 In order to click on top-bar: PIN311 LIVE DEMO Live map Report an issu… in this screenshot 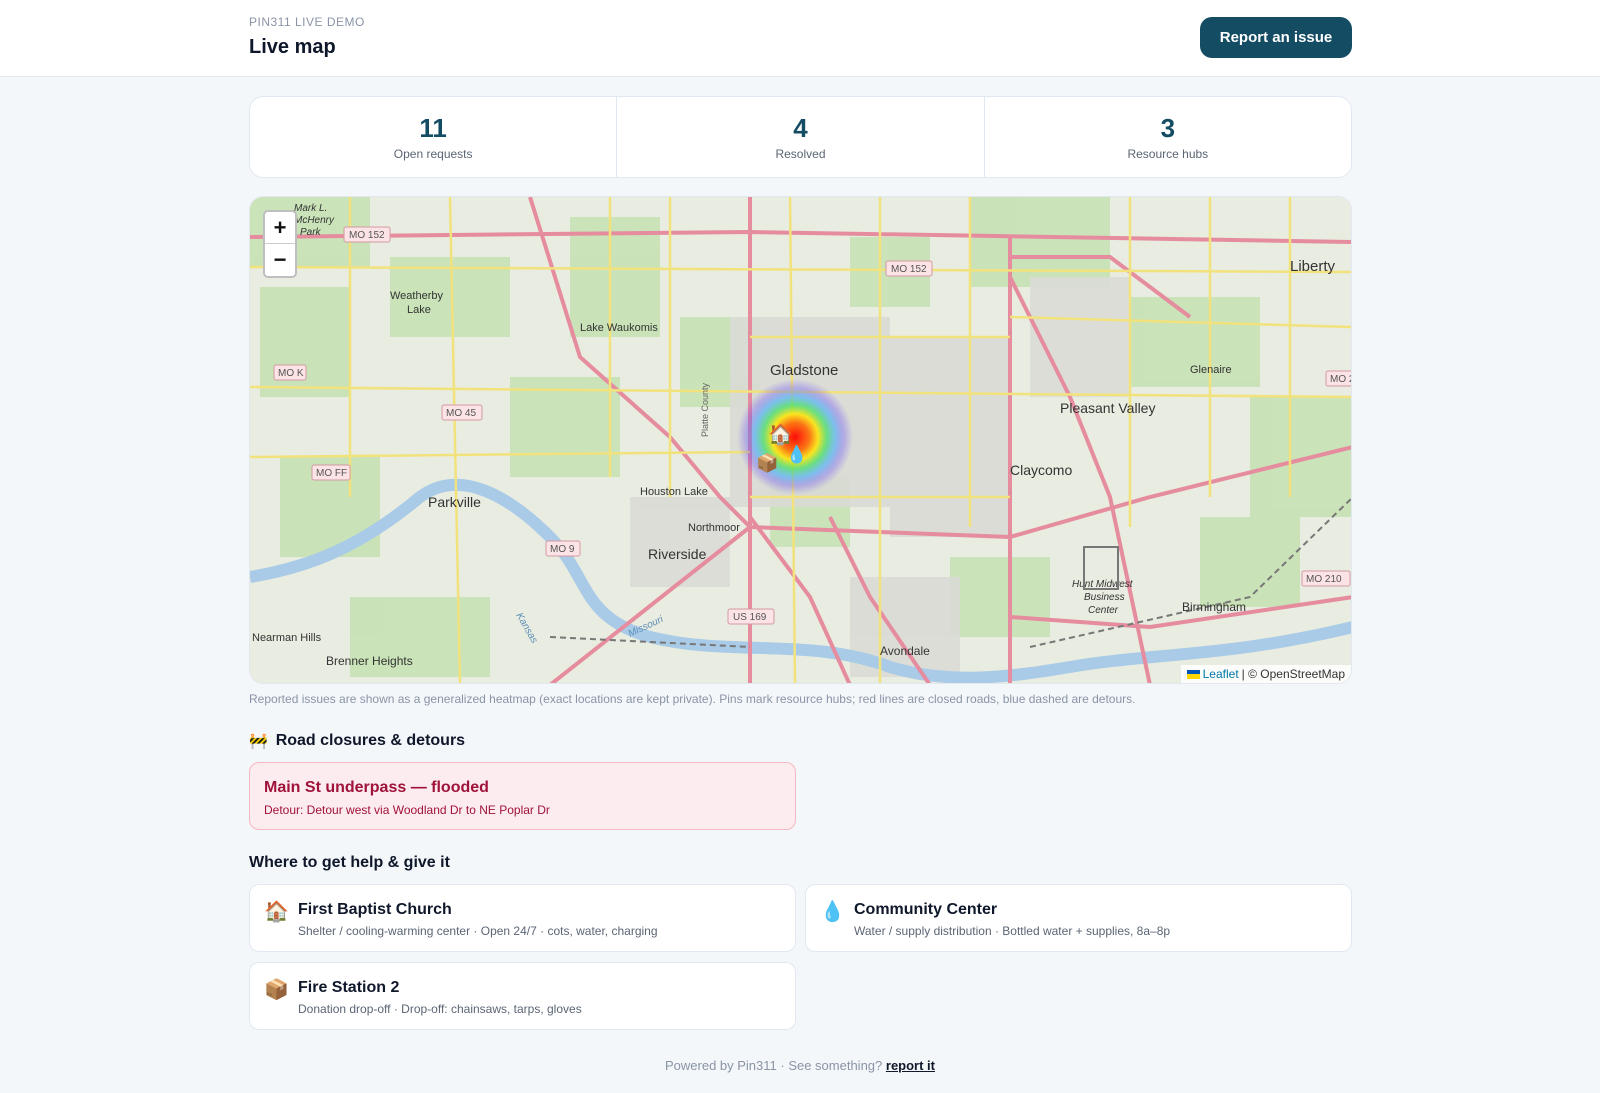, I will do `click(800, 38)`.